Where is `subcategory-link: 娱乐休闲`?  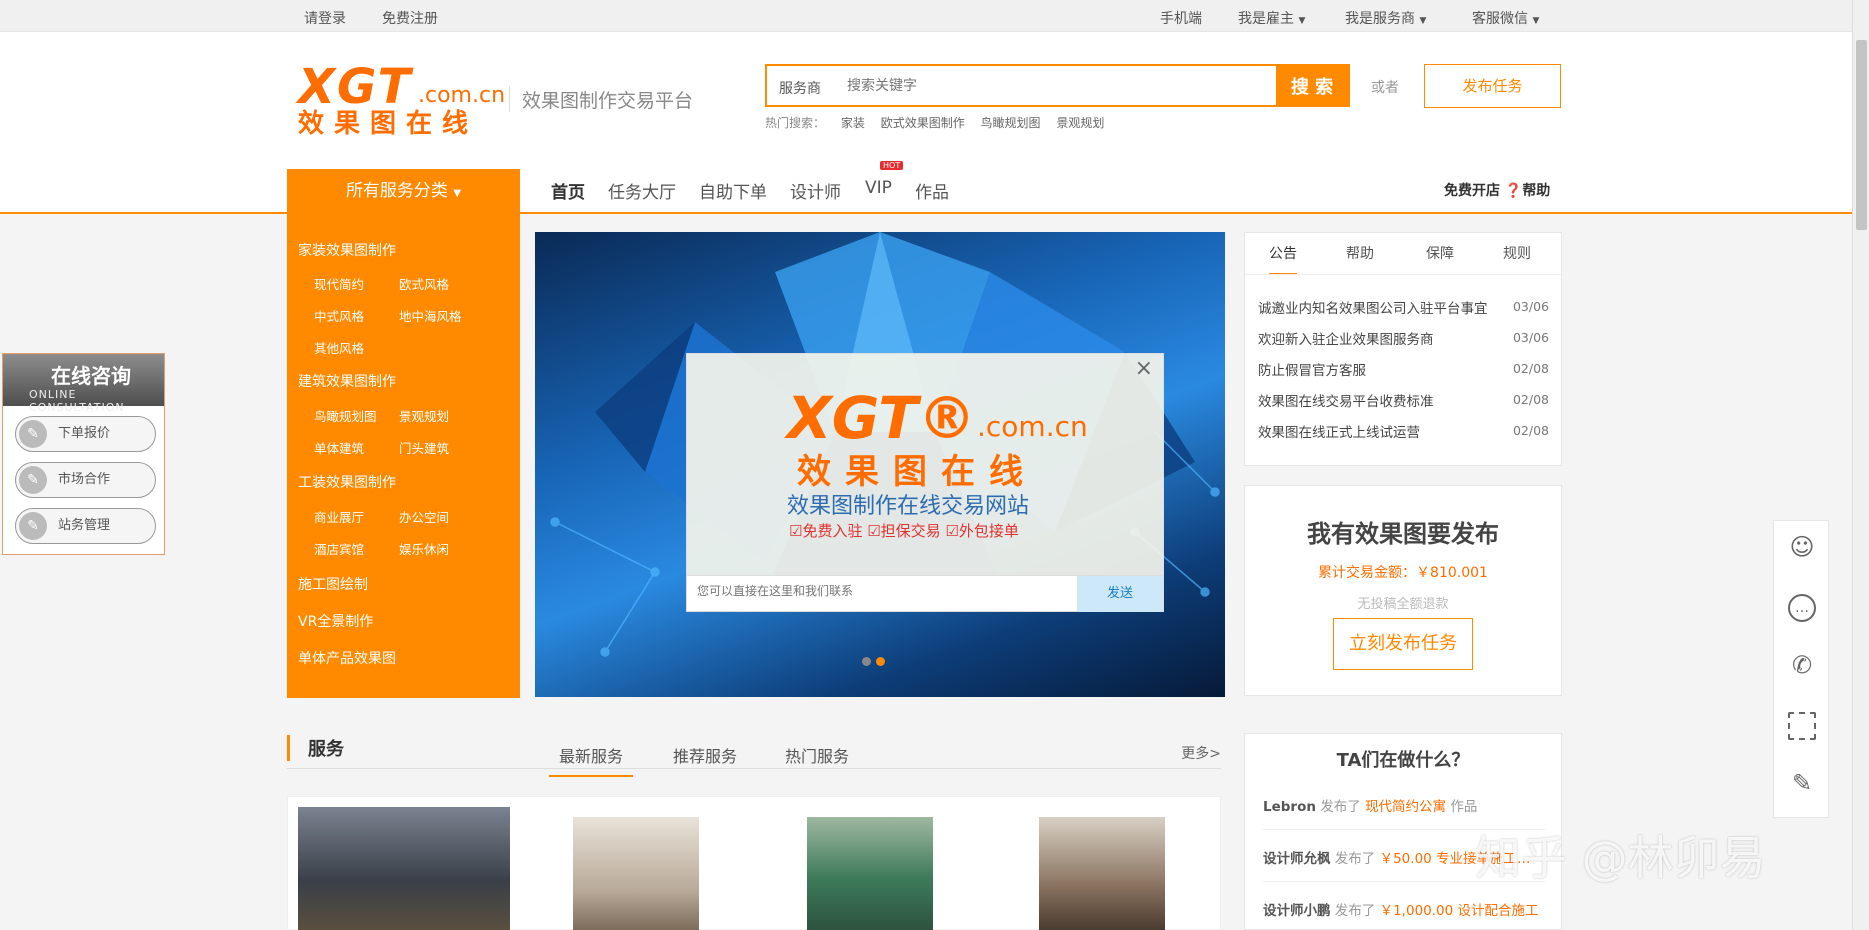 subcategory-link: 娱乐休闲 is located at coordinates (424, 548).